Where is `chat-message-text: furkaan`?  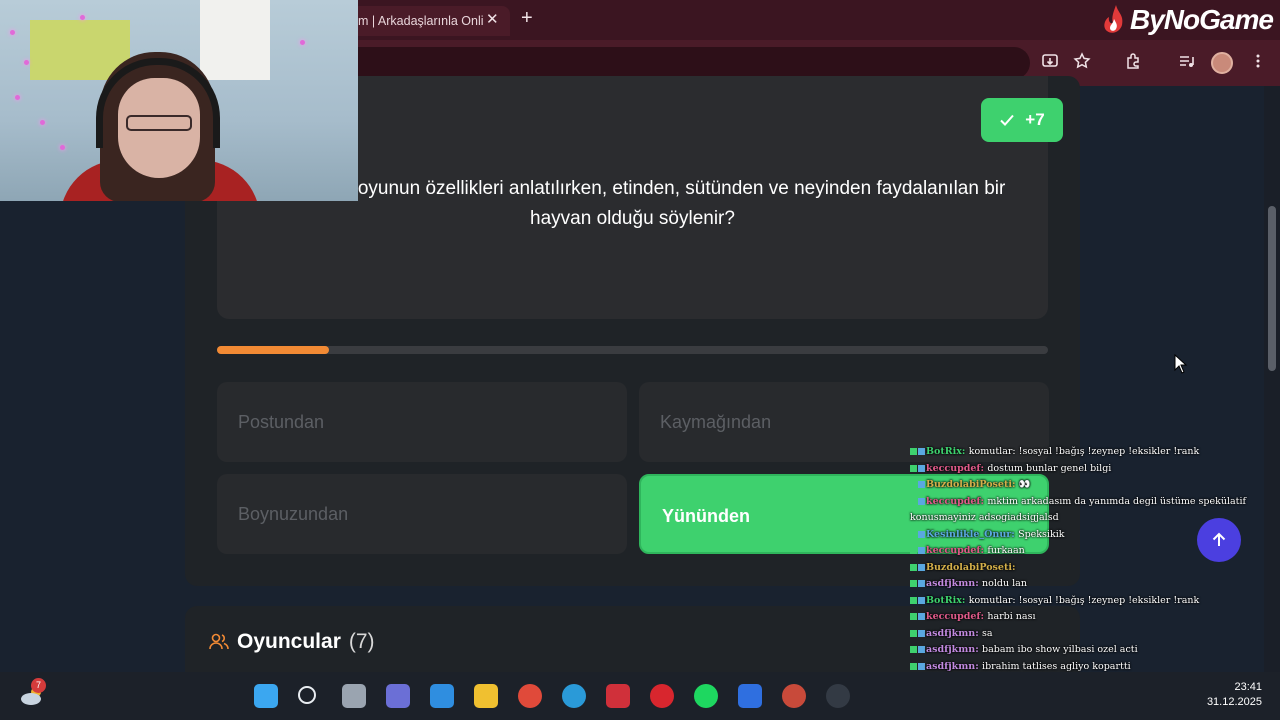
chat-message-text: furkaan is located at coordinates (1006, 550).